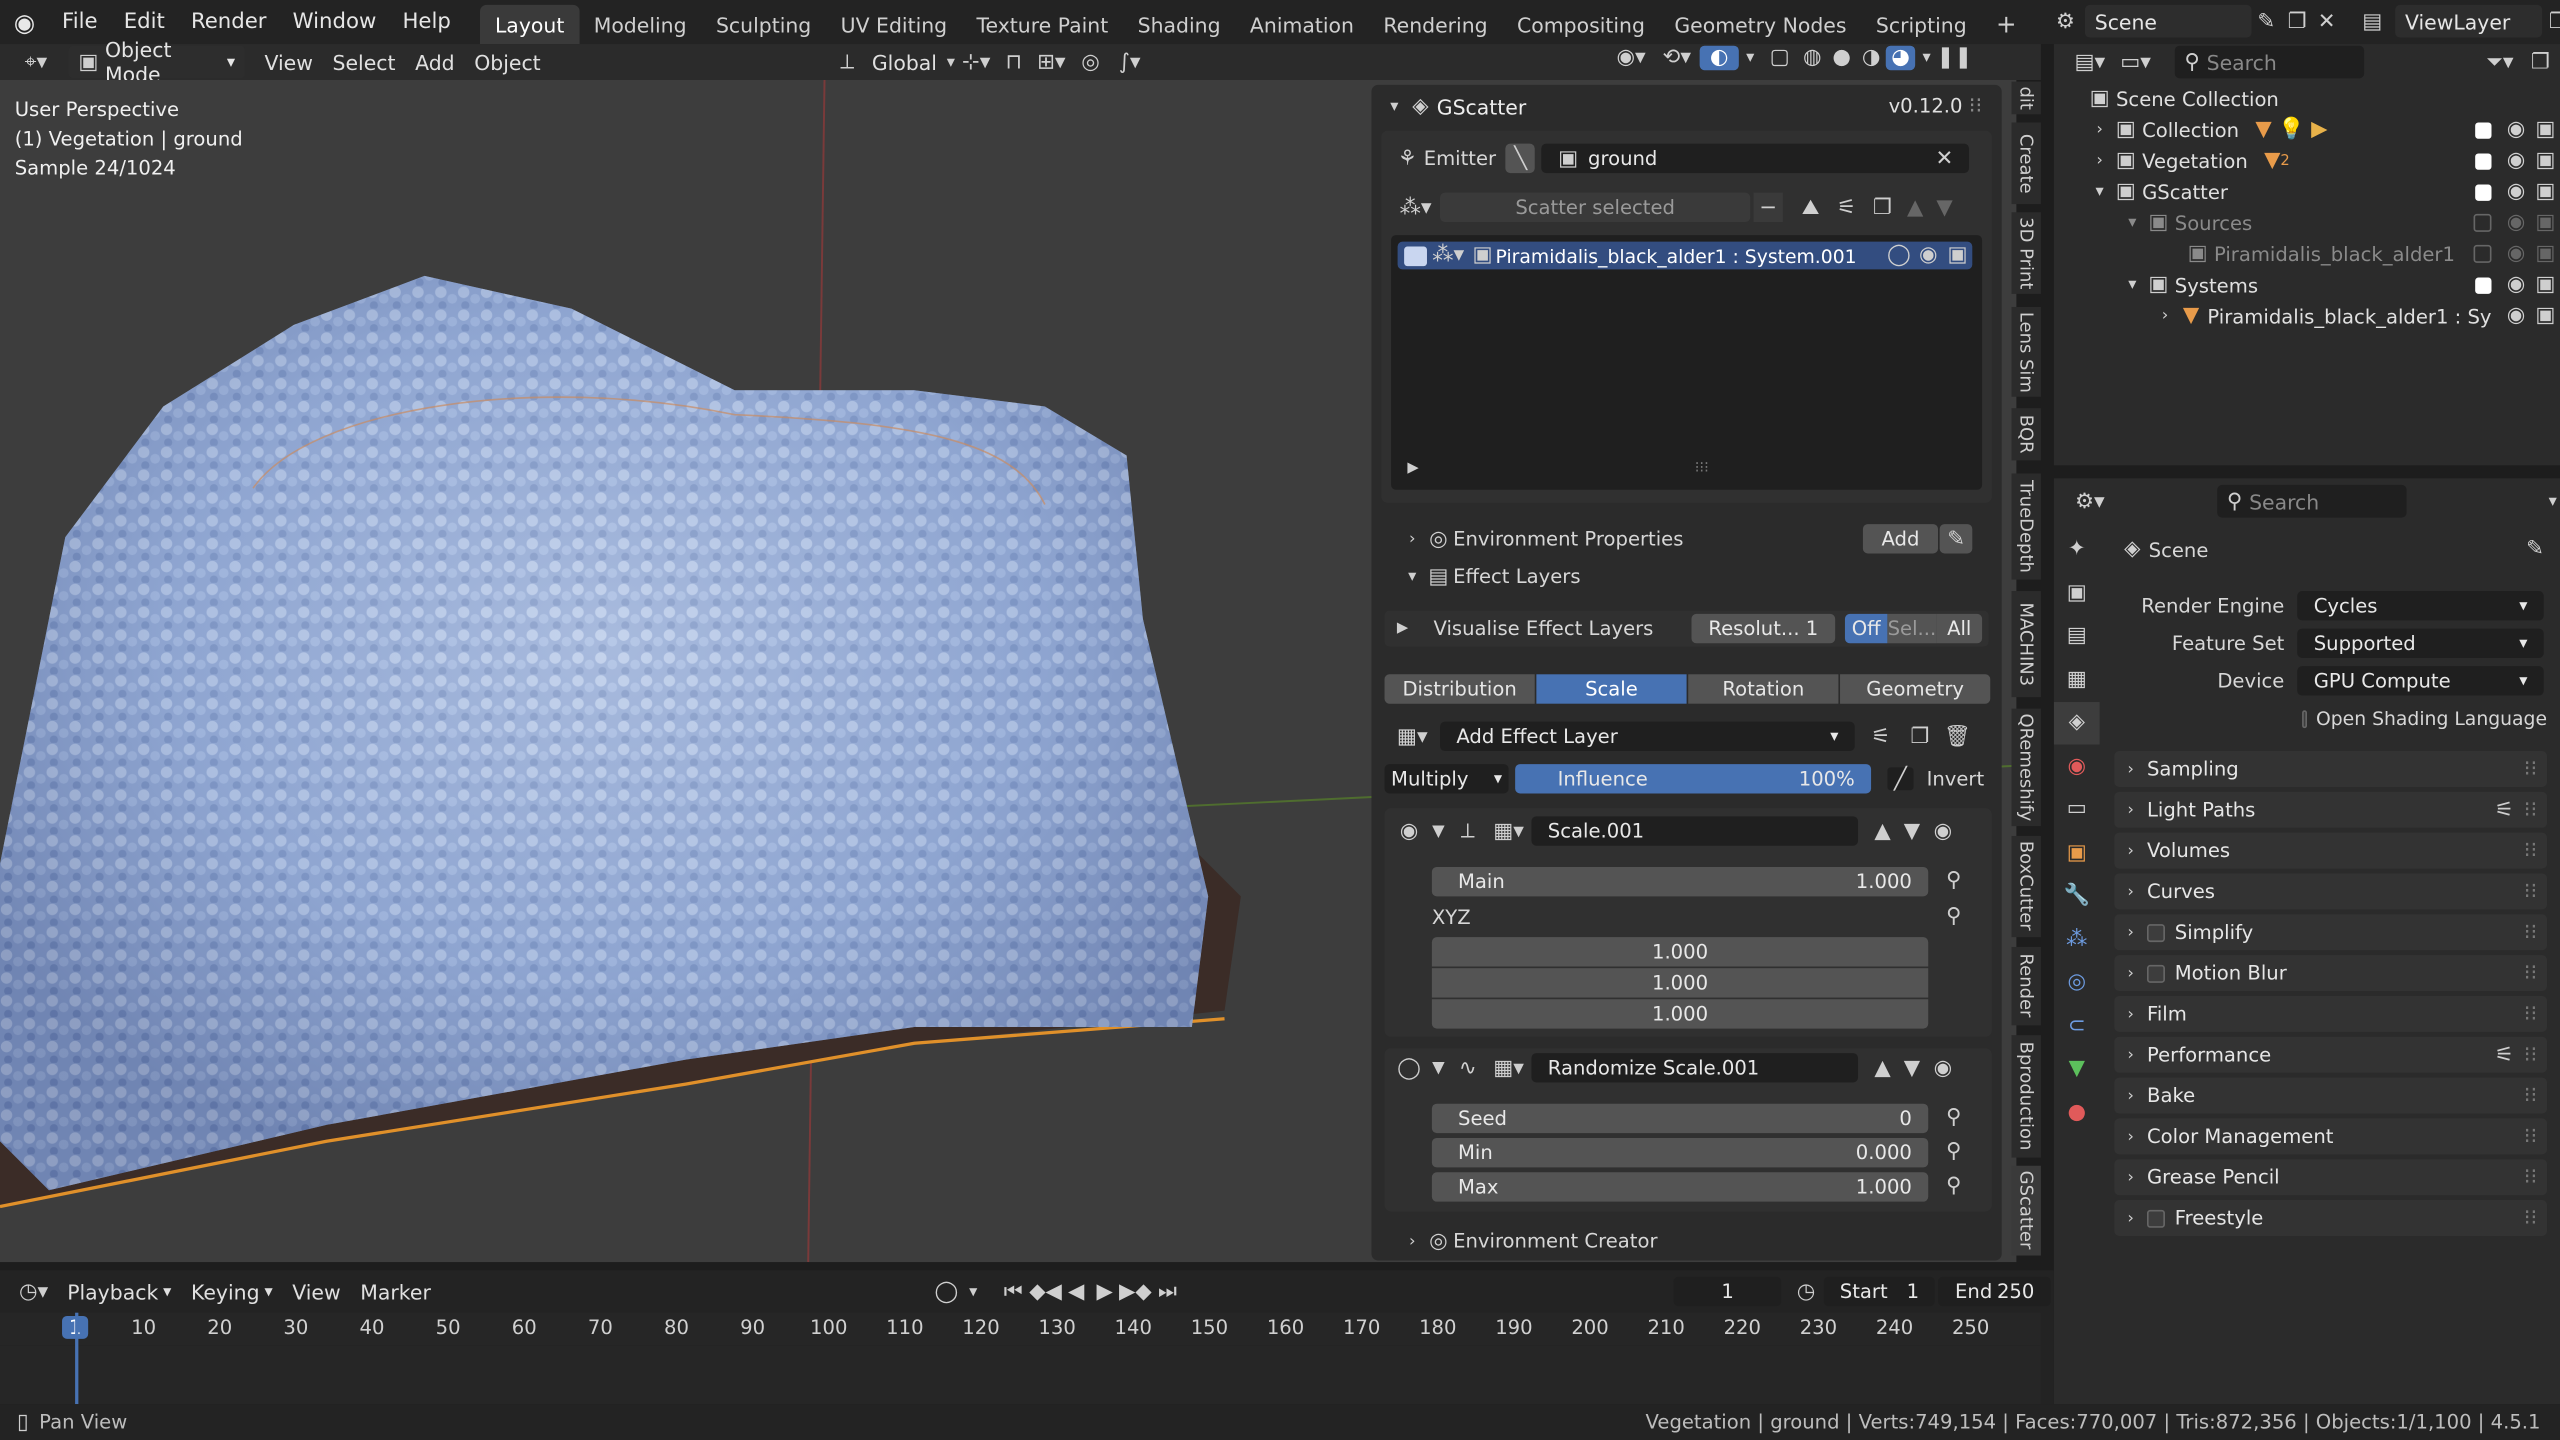 This screenshot has height=1440, width=2560. What do you see at coordinates (2006, 24) in the screenshot?
I see `add-workspace-icon: +` at bounding box center [2006, 24].